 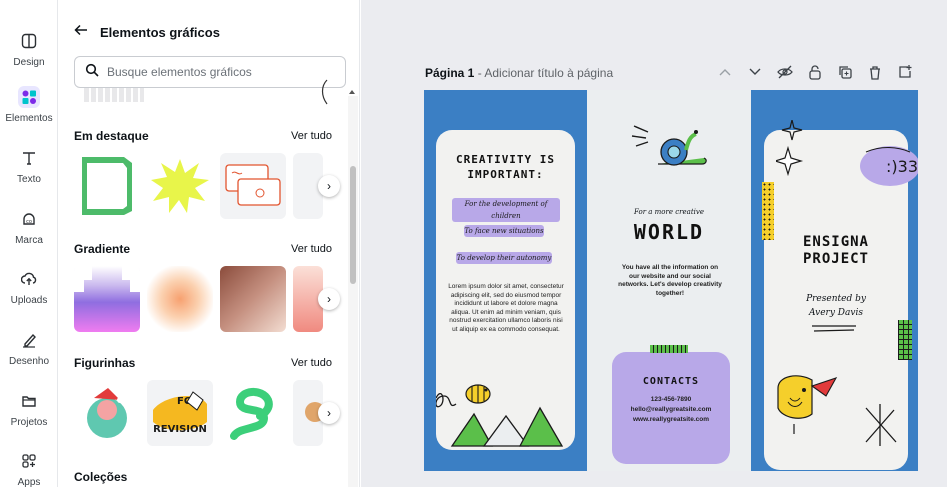 What do you see at coordinates (180, 299) in the screenshot?
I see `gradient-glow-thumb` at bounding box center [180, 299].